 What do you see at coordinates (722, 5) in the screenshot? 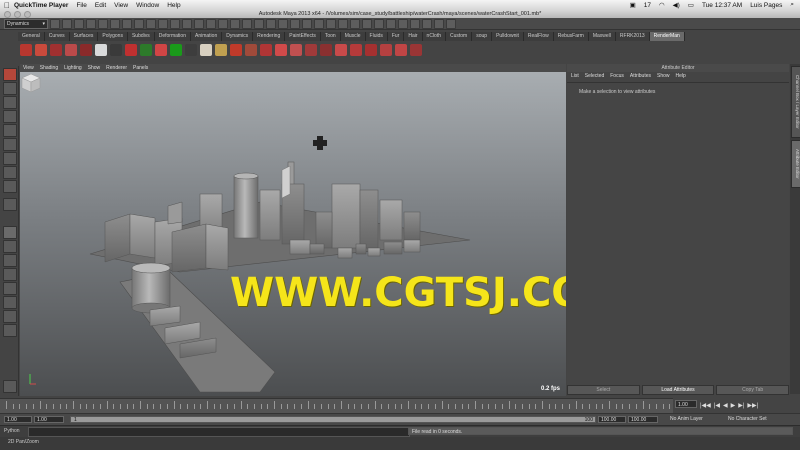
I see `clock: Tue 12:37 AM` at bounding box center [722, 5].